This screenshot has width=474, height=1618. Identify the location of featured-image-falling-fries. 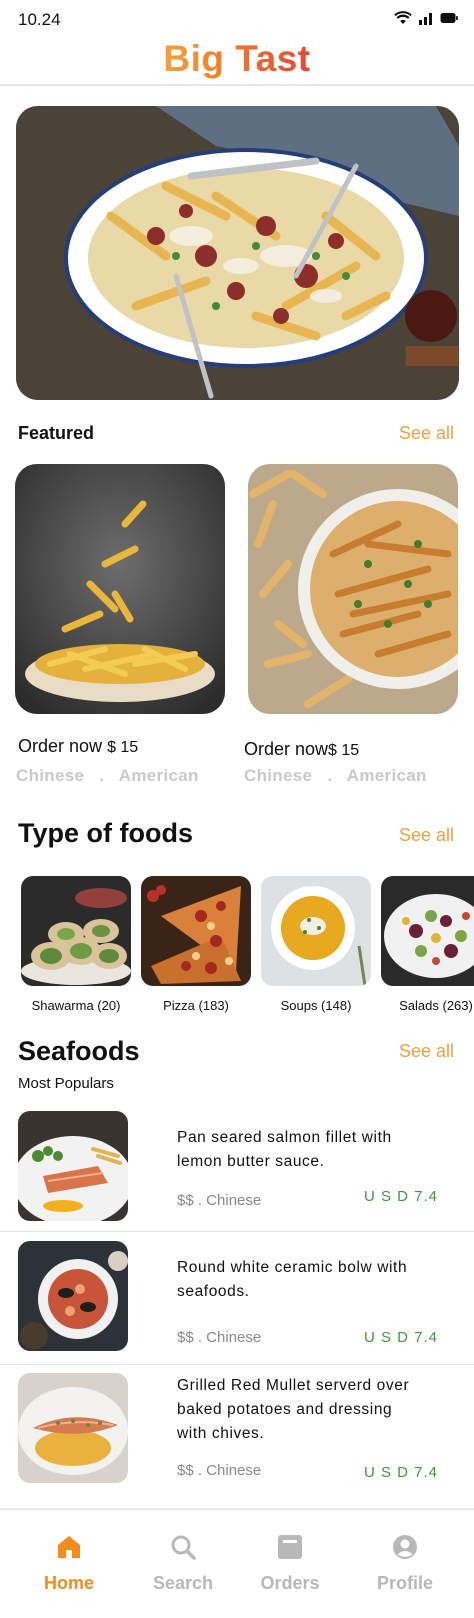
(120, 589).